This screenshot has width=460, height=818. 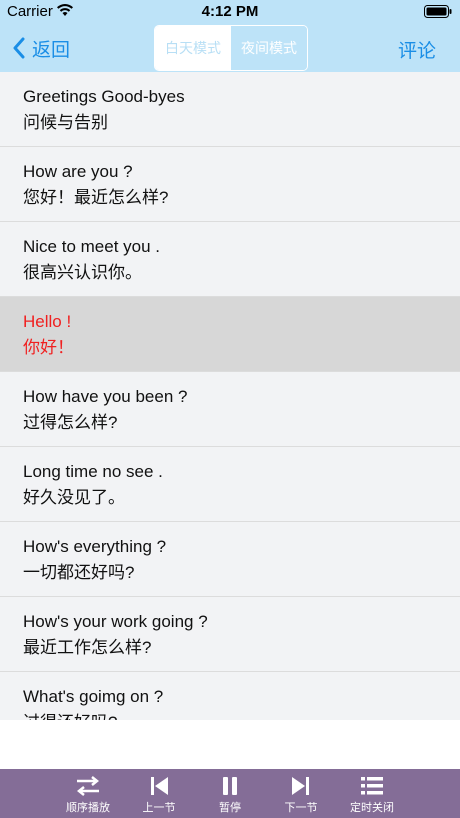 I want to click on item-chinese: 一切都还好吗?, so click(x=79, y=572).